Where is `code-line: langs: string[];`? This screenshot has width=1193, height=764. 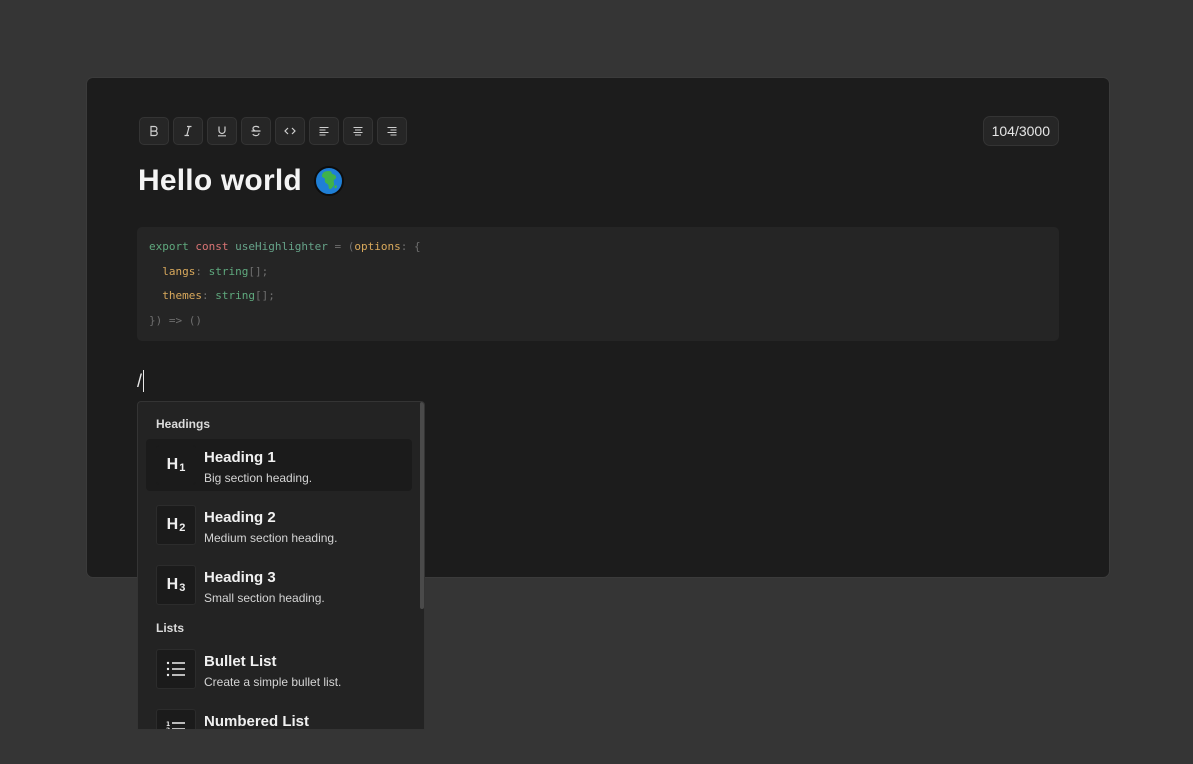 code-line: langs: string[]; is located at coordinates (598, 276).